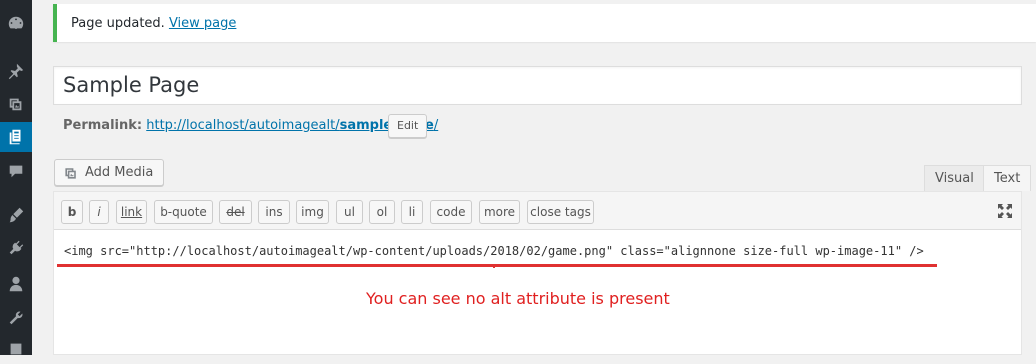 This screenshot has height=364, width=1036. I want to click on view-page-link: View page, so click(202, 23).